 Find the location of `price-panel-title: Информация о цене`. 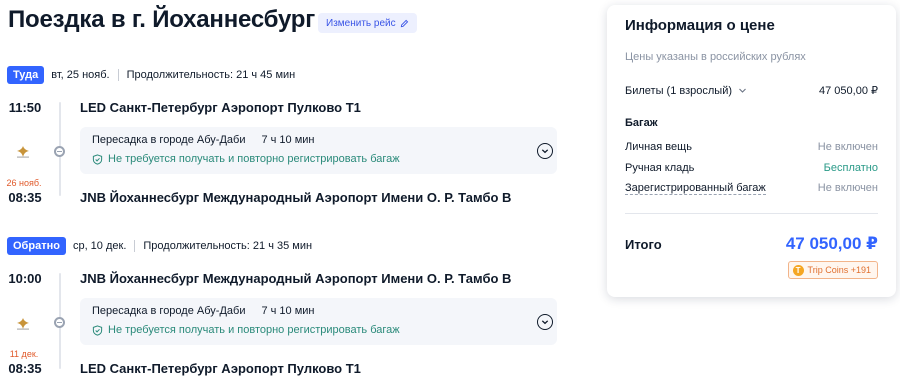

price-panel-title: Информация о цене is located at coordinates (700, 25).